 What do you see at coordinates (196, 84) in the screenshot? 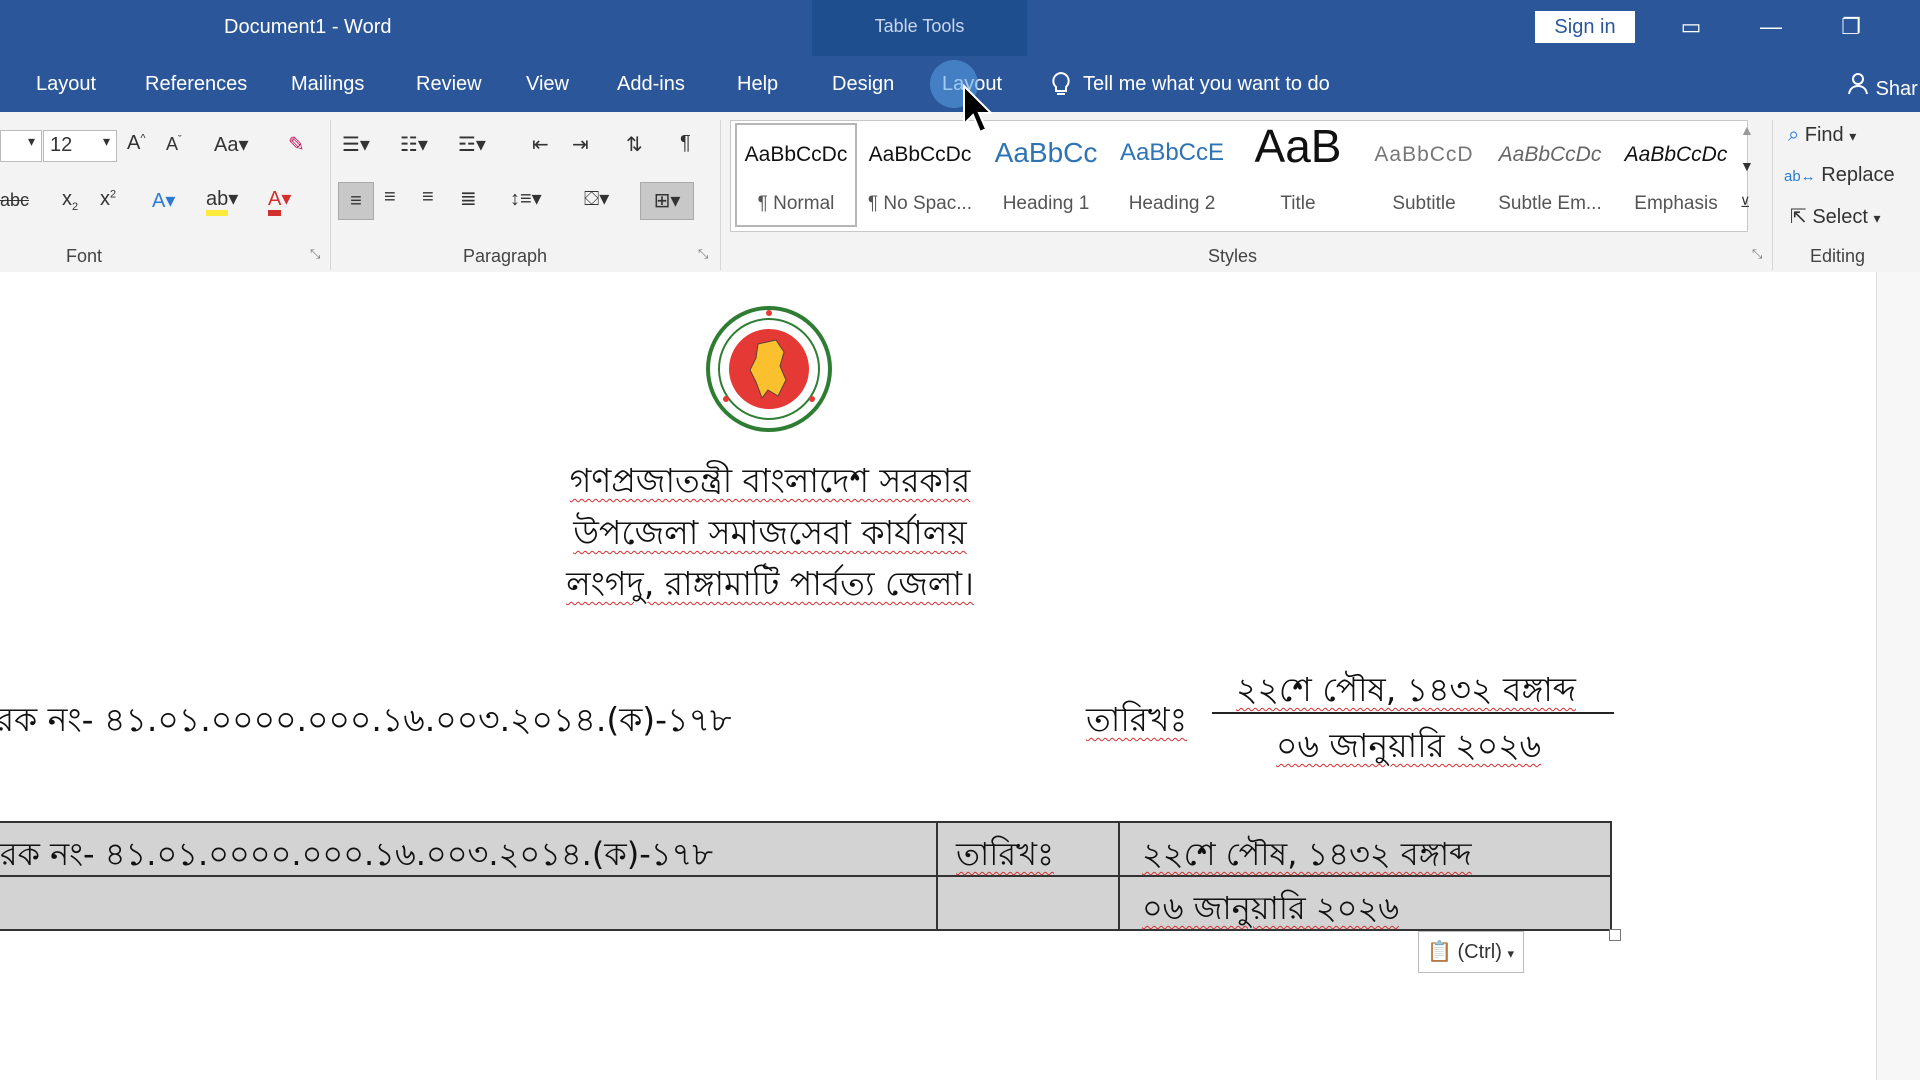
I see `tab-references: References` at bounding box center [196, 84].